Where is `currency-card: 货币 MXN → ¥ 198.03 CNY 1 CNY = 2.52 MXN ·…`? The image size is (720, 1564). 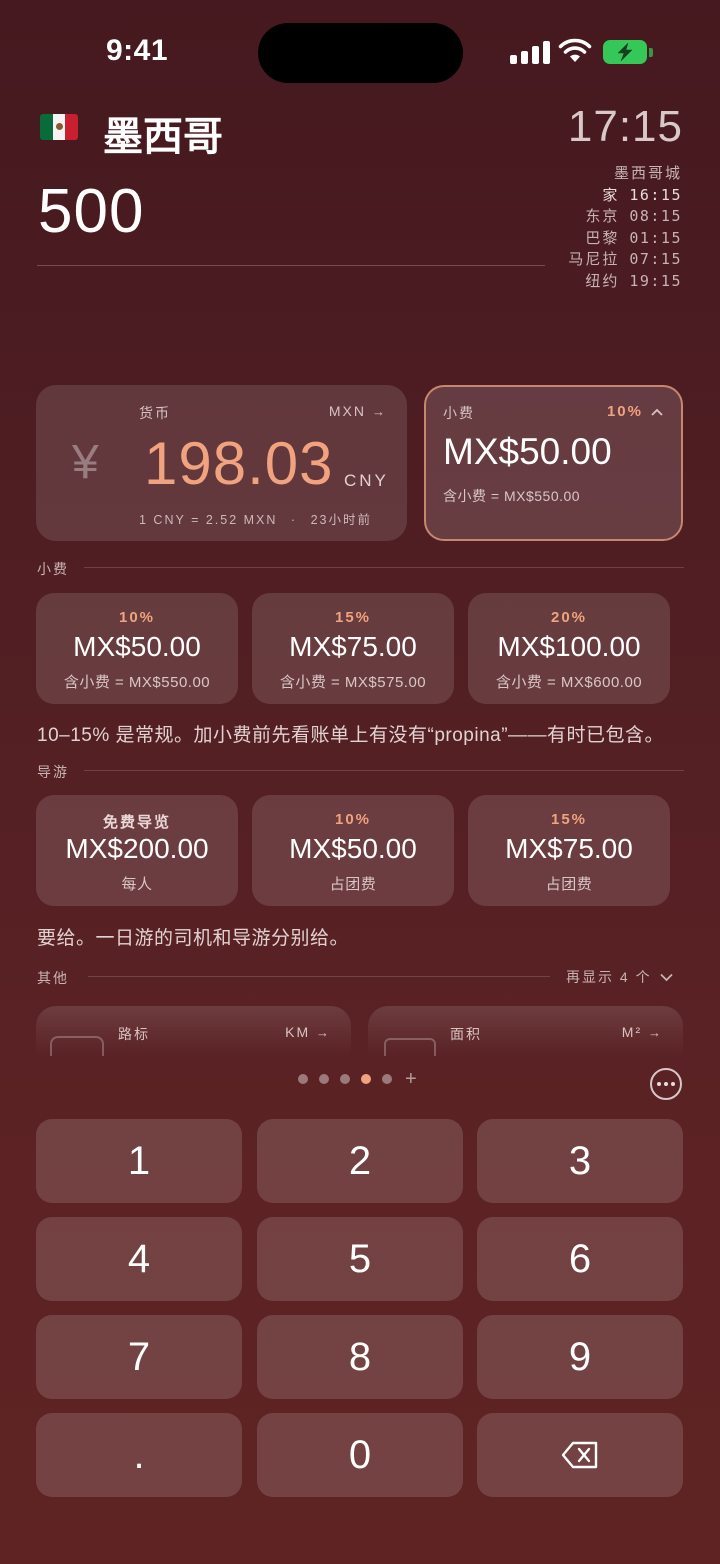 currency-card: 货币 MXN → ¥ 198.03 CNY 1 CNY = 2.52 MXN ·… is located at coordinates (221, 463).